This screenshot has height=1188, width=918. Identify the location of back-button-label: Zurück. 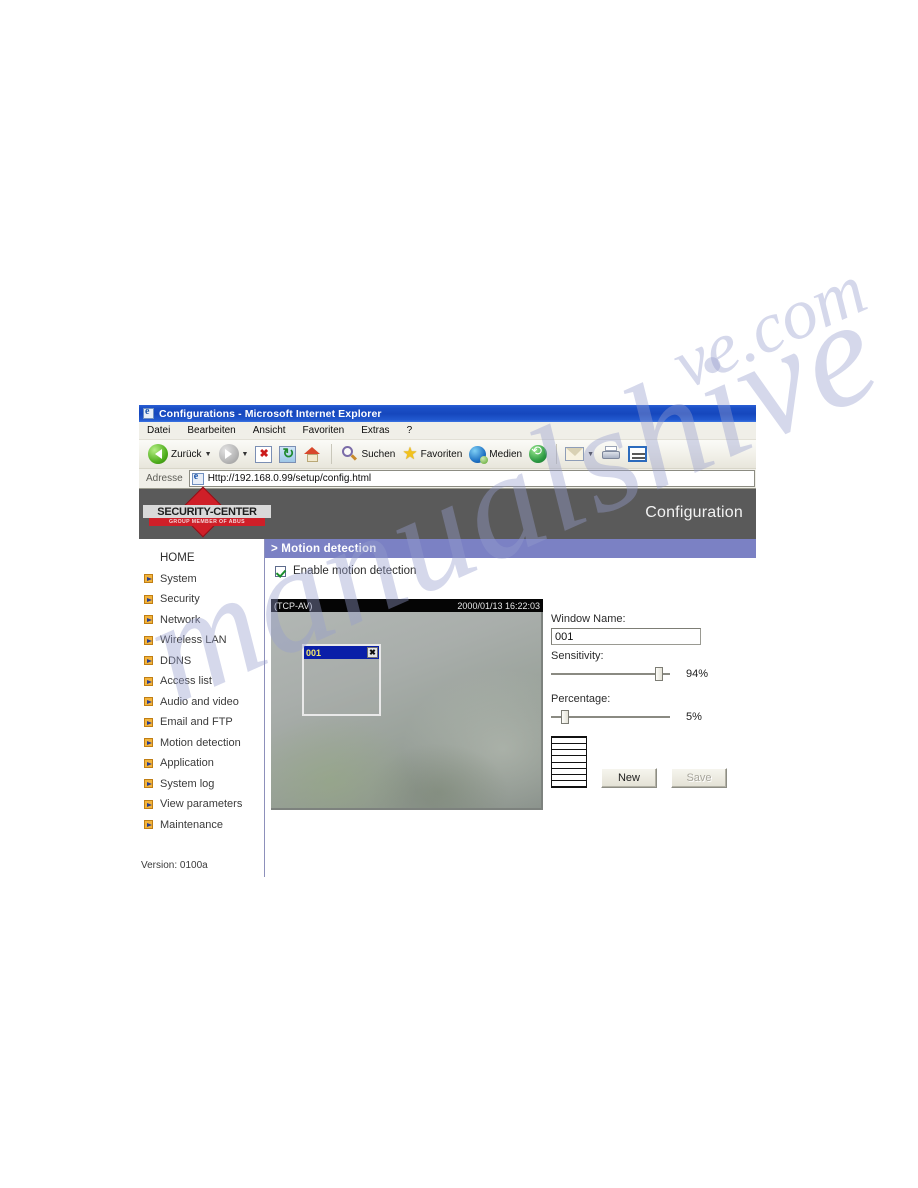
(186, 454).